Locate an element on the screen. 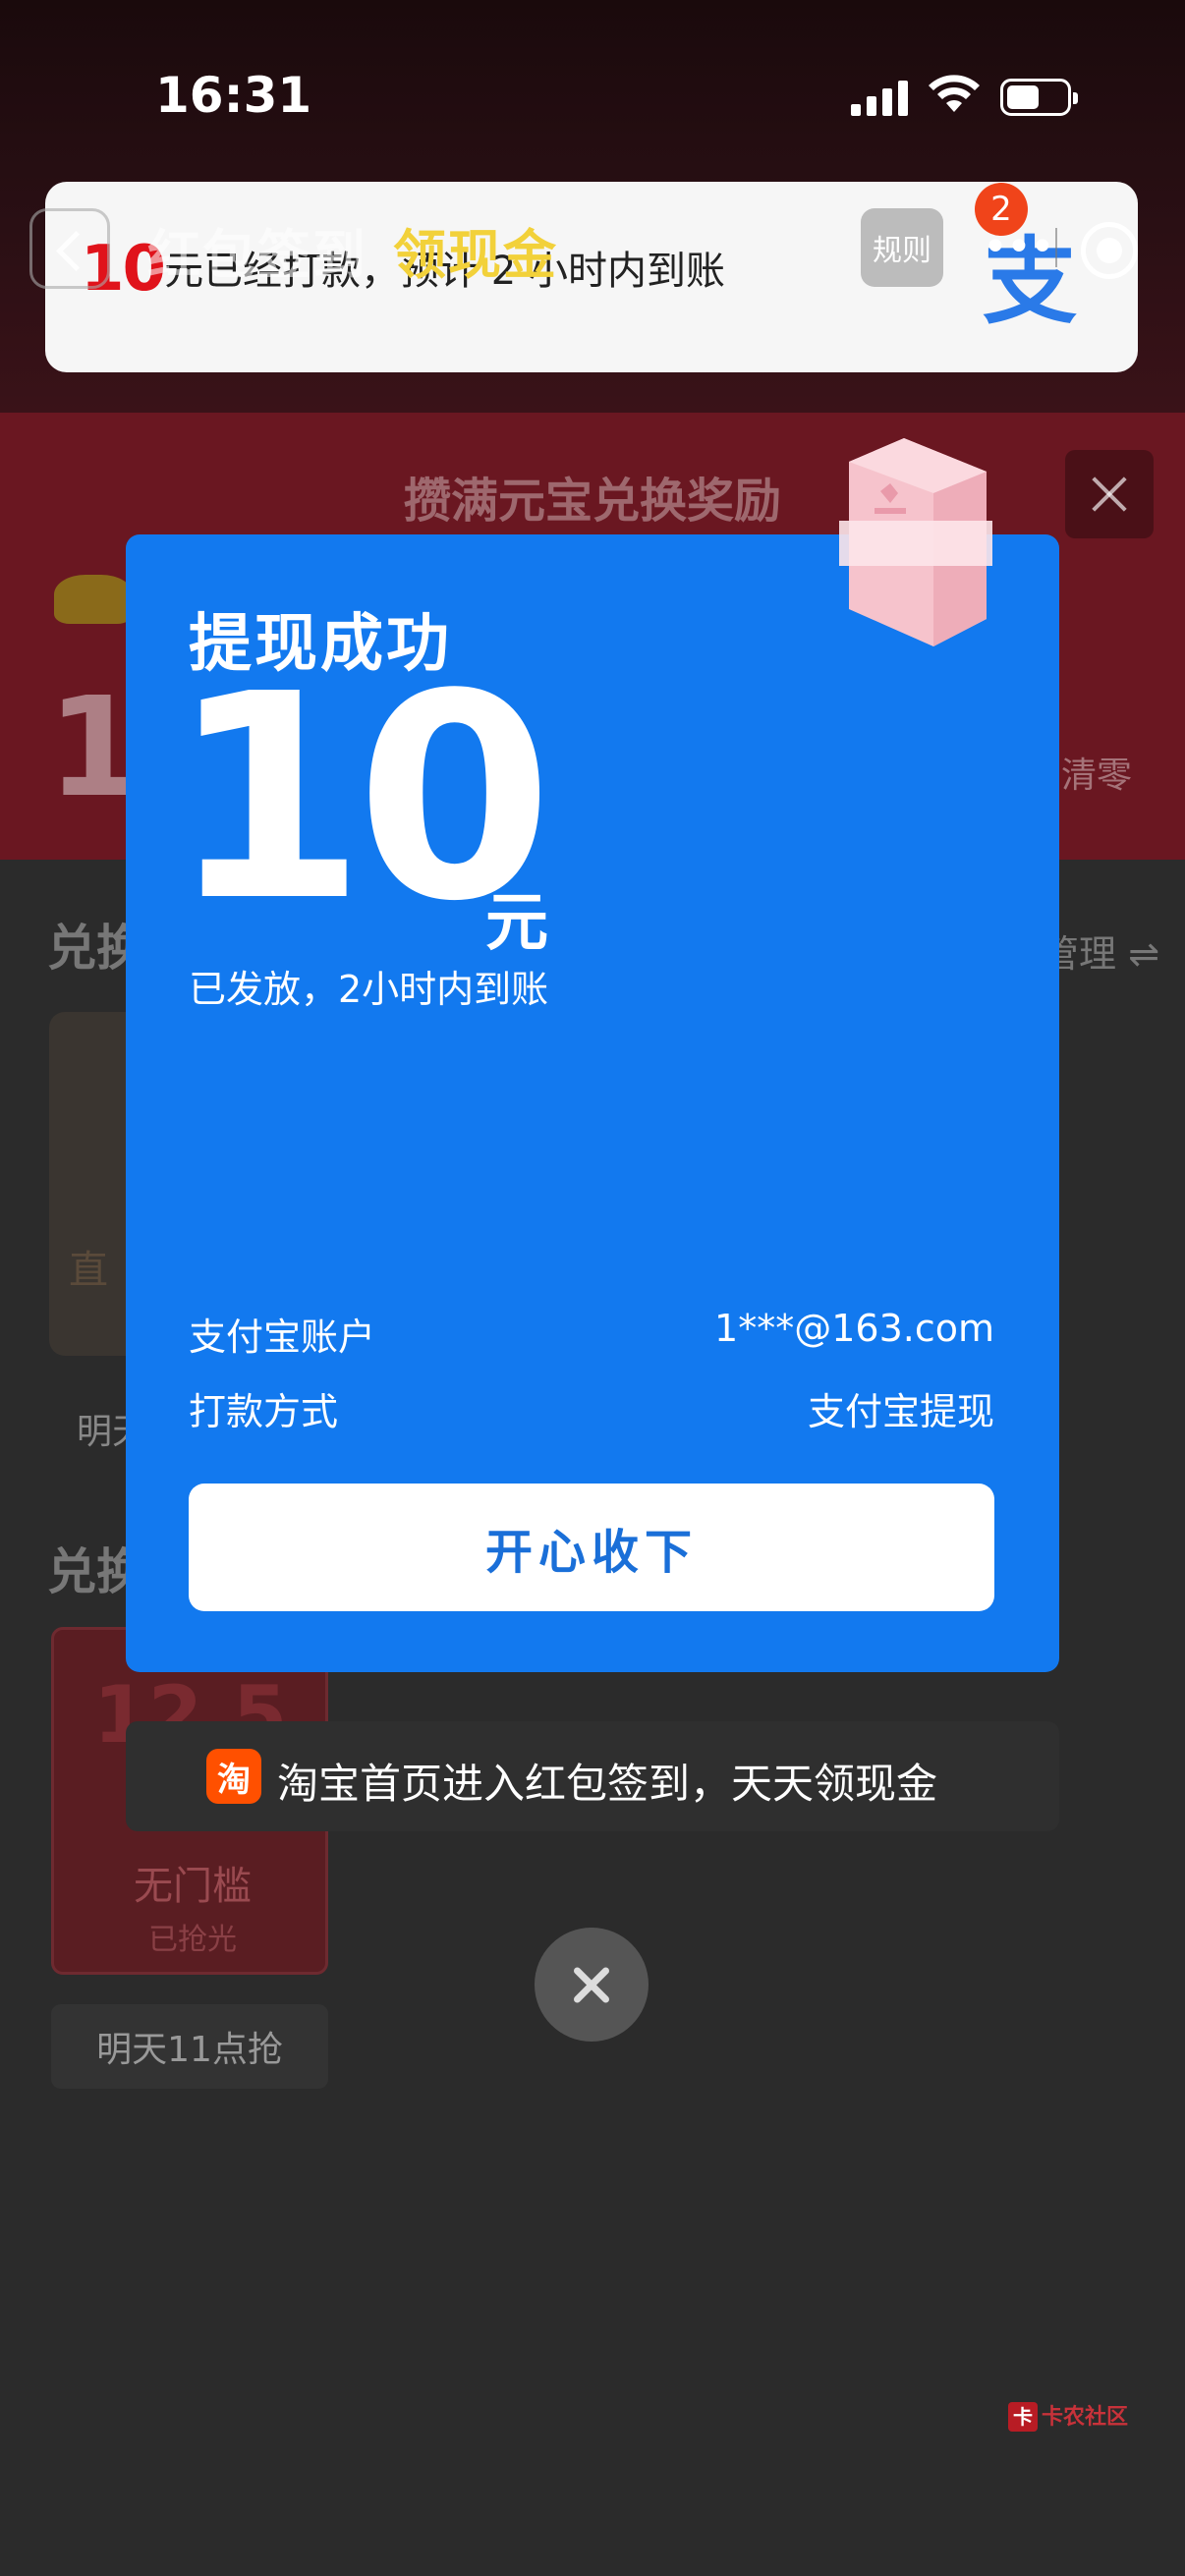 Image resolution: width=1185 pixels, height=2576 pixels. capsule-divider is located at coordinates (1056, 247).